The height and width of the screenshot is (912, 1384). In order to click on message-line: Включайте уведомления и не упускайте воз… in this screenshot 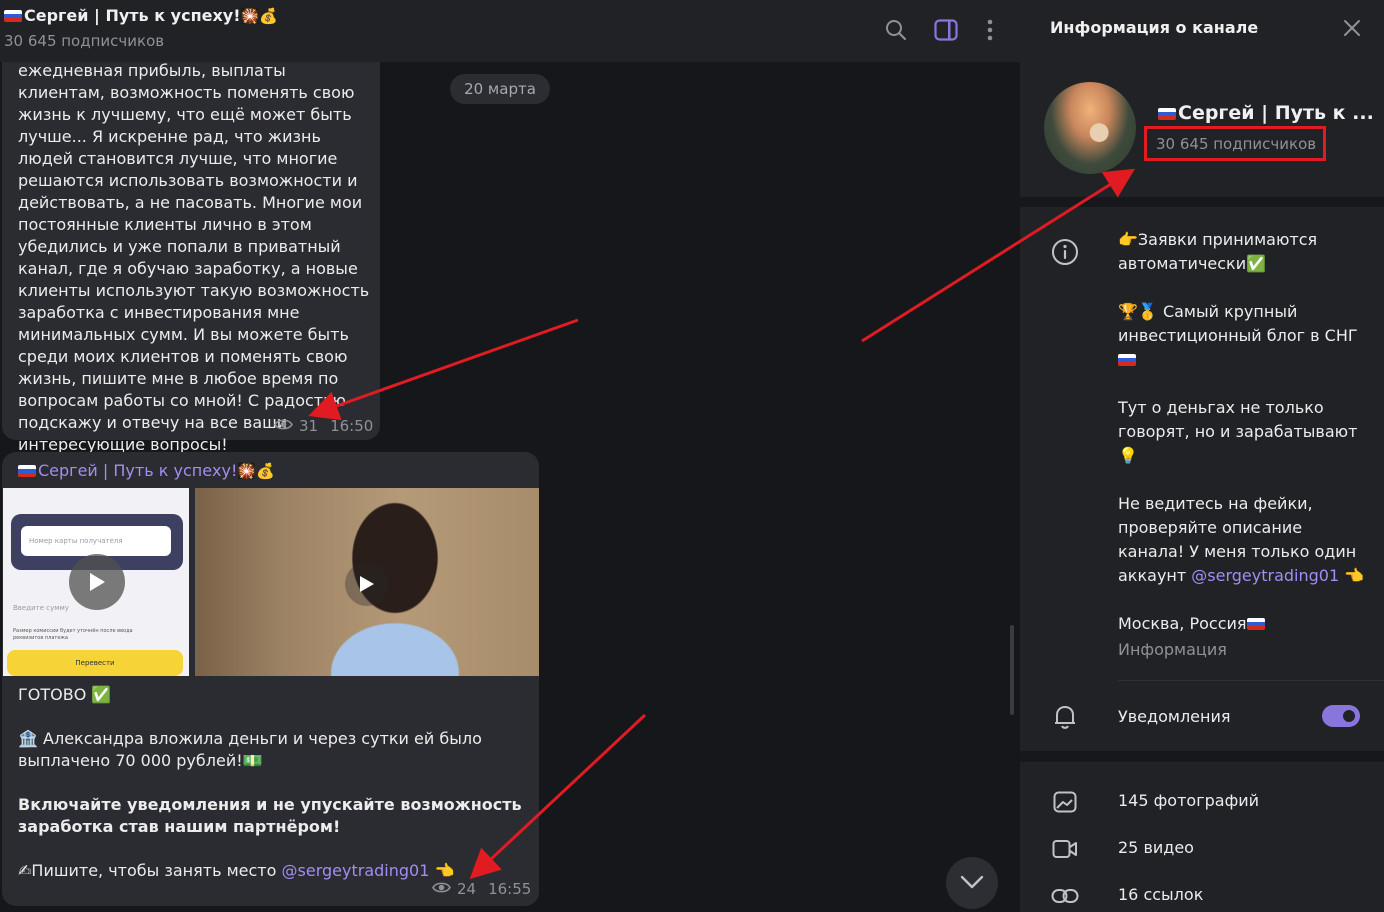, I will do `click(270, 815)`.